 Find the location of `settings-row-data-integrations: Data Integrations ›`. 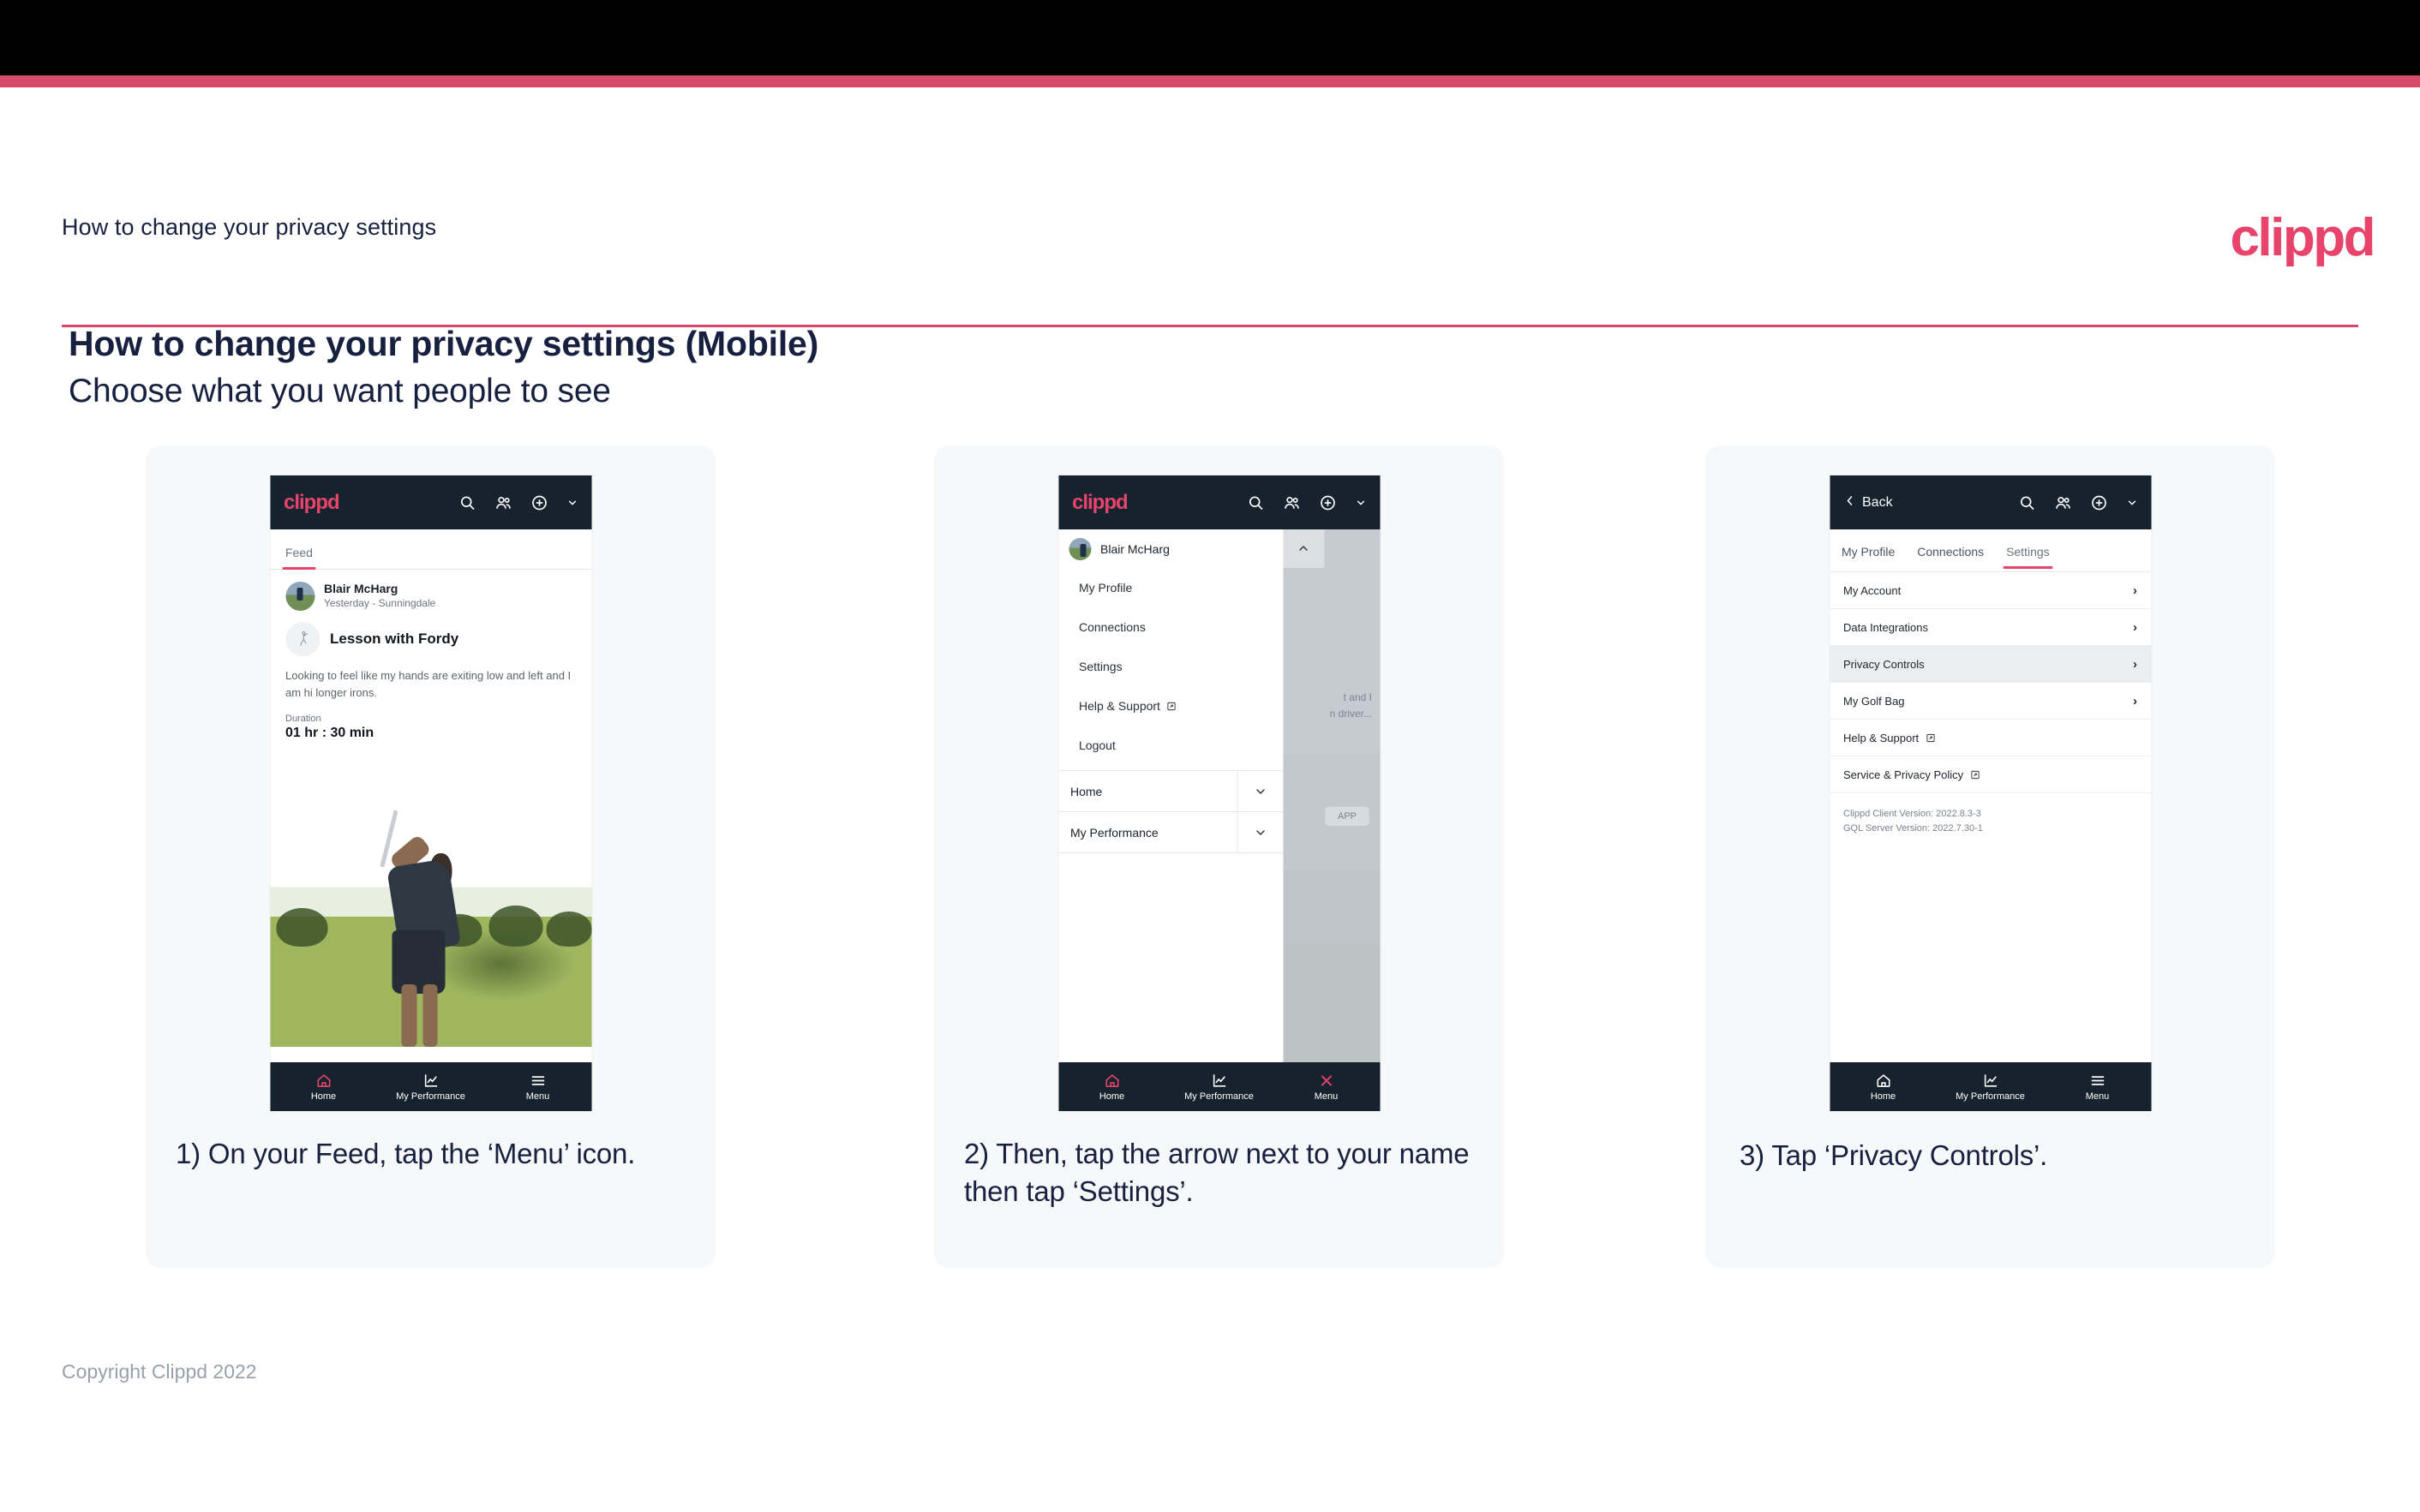

settings-row-data-integrations: Data Integrations › is located at coordinates (1990, 627).